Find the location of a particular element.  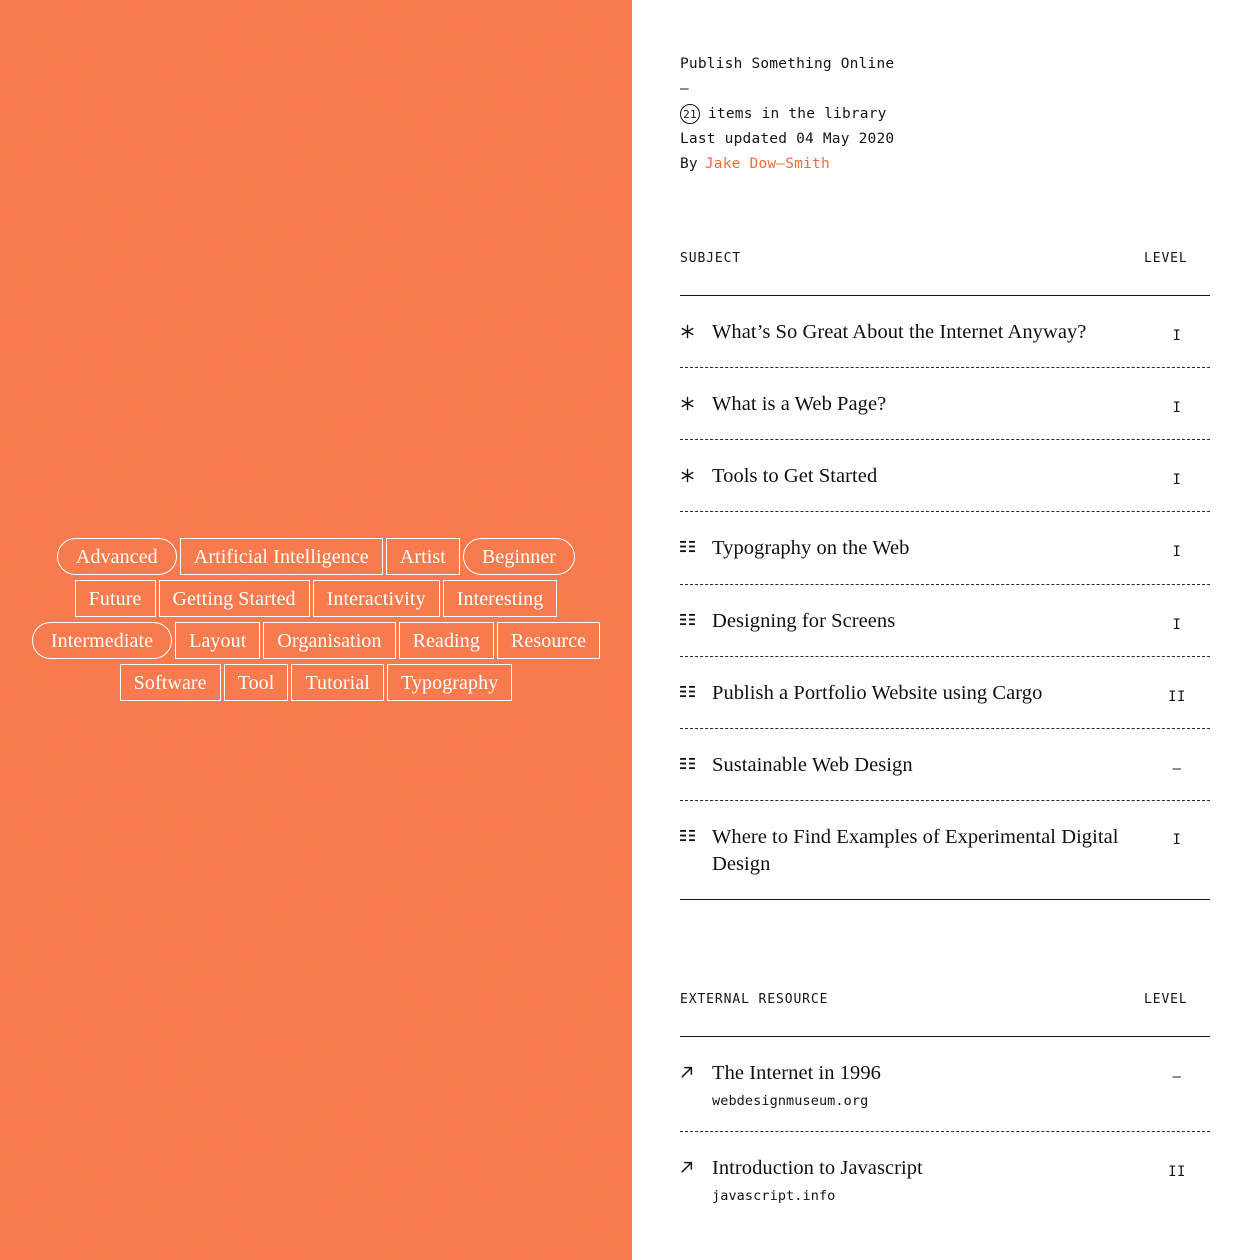

item-count-badge: 21 is located at coordinates (690, 114).